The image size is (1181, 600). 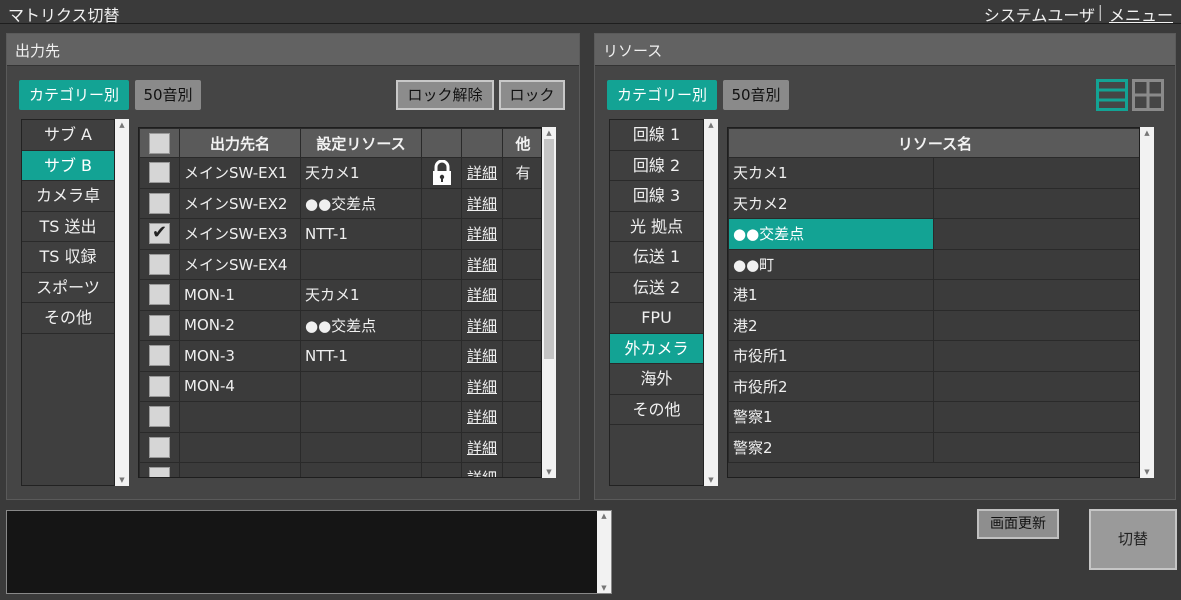 I want to click on resource-category-item: 海外, so click(x=656, y=379).